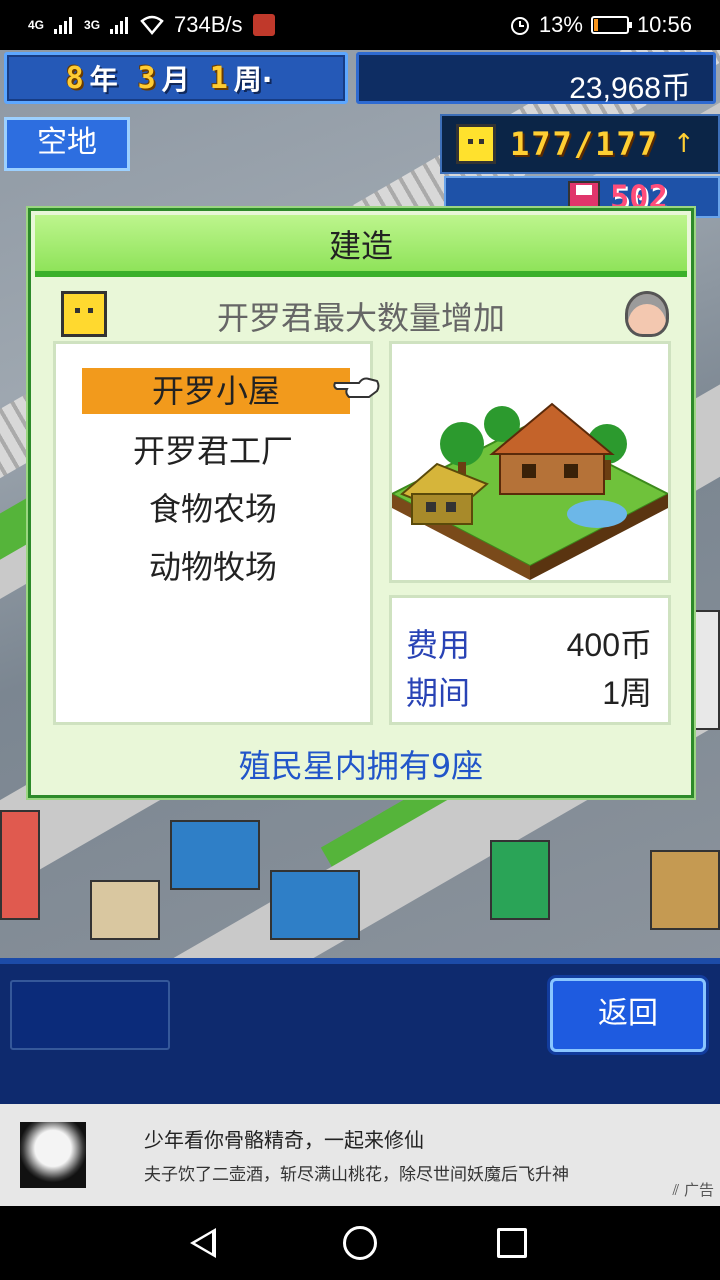  Describe the element at coordinates (284, 1140) in the screenshot. I see `ad-title: 少年看你骨骼精奇，一起来修仙` at that location.